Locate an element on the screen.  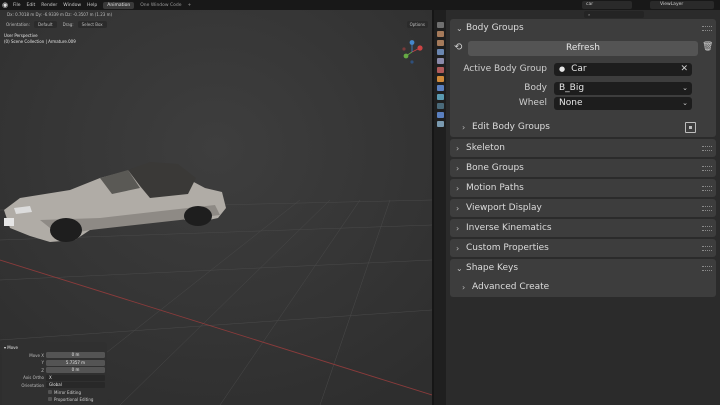
move-z-field: 0 m is located at coordinates (75, 370).